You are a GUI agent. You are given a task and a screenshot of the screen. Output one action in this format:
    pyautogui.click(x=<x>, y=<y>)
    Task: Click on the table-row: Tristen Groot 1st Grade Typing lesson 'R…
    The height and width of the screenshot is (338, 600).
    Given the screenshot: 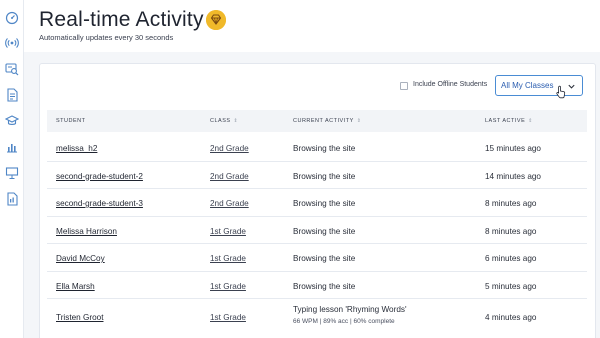 What is the action you would take?
    pyautogui.click(x=317, y=317)
    